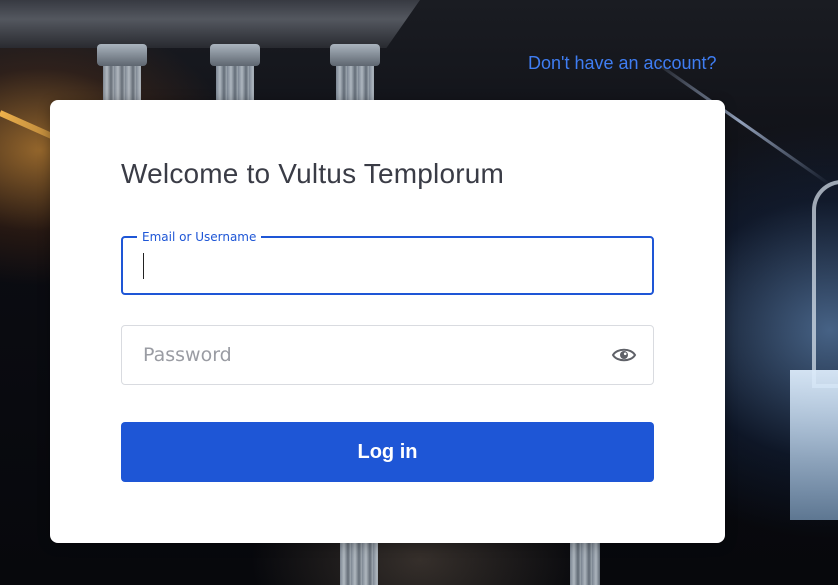  I want to click on login-button: Log in, so click(387, 452).